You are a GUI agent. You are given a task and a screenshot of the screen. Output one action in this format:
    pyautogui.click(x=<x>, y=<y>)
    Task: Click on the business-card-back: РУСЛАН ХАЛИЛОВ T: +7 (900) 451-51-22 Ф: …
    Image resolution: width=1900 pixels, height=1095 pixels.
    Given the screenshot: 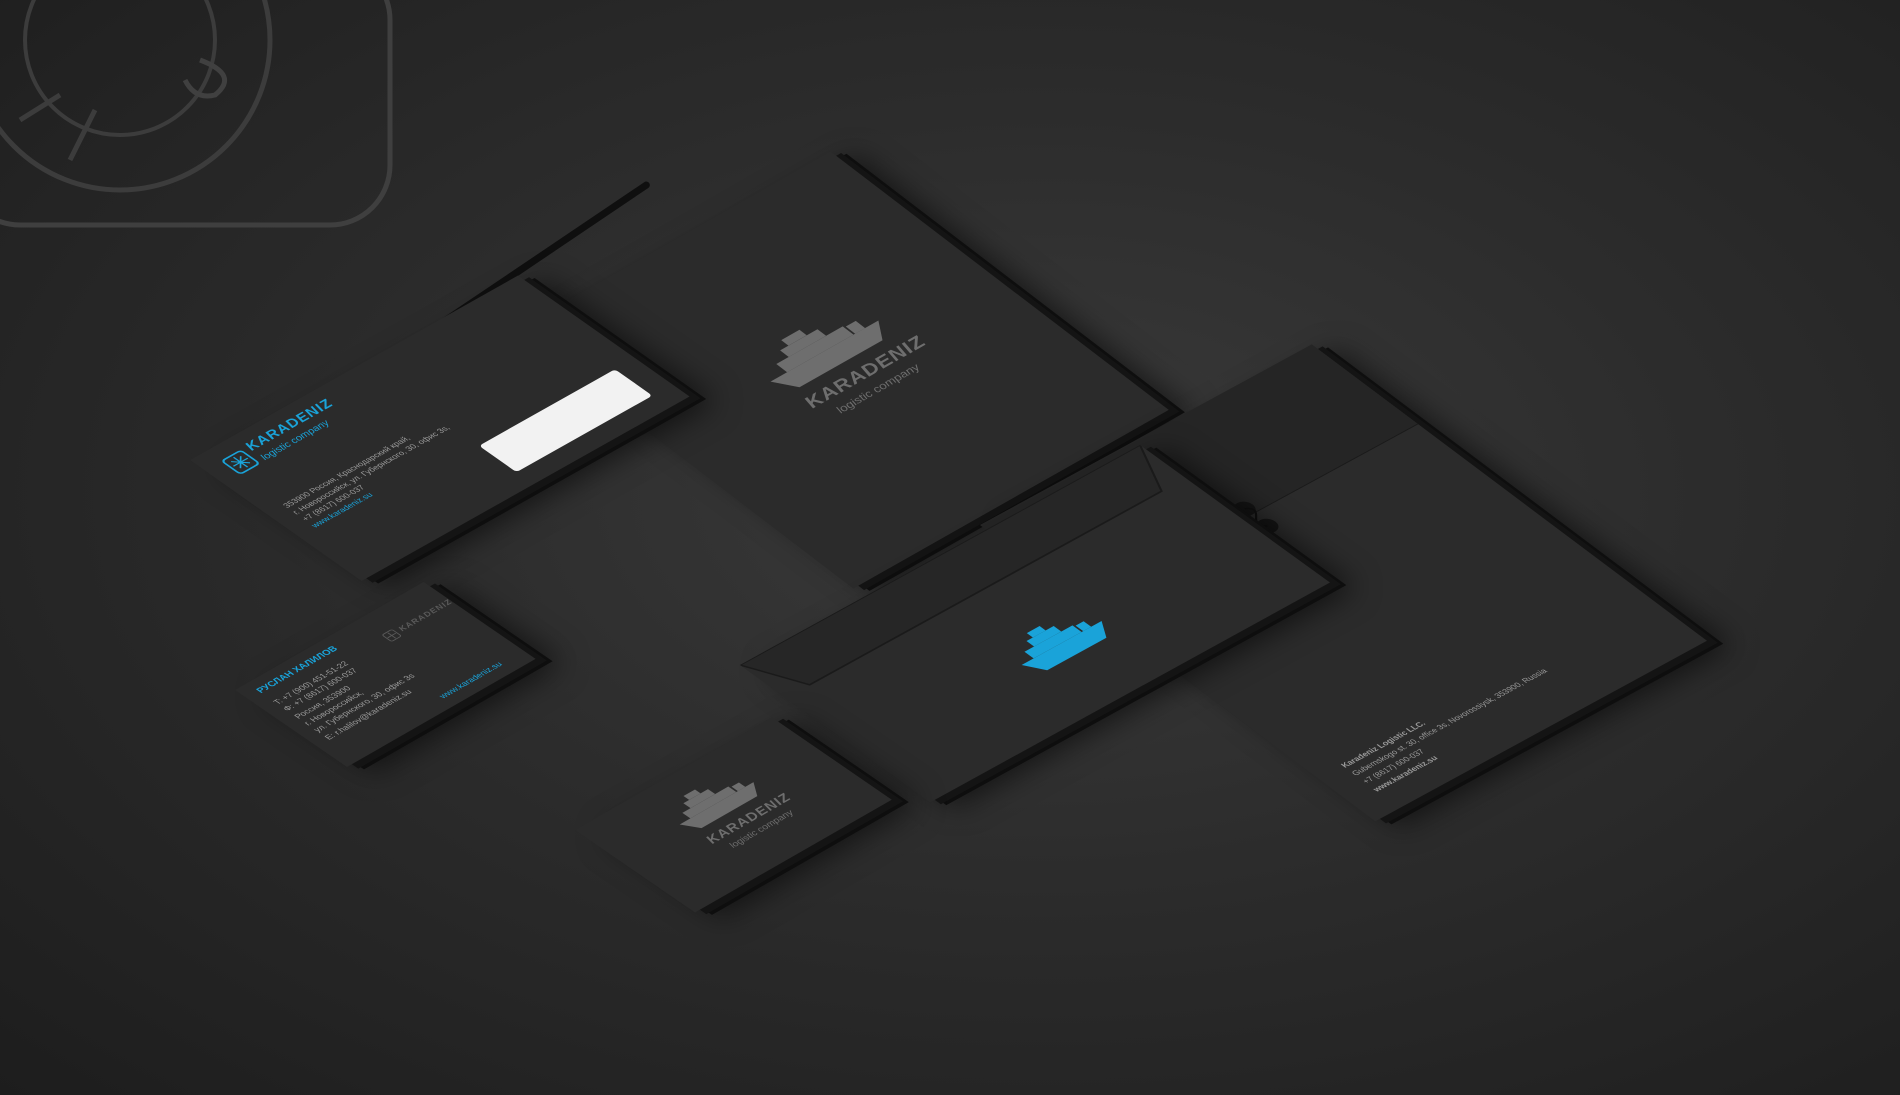 What is the action you would take?
    pyautogui.click(x=385, y=674)
    